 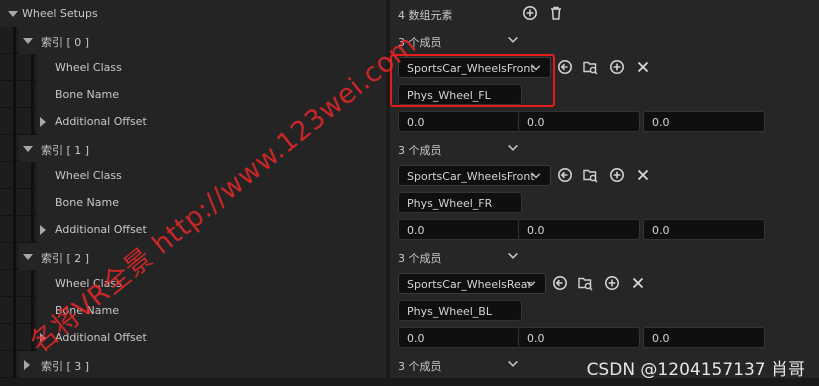 What do you see at coordinates (472, 283) in the screenshot?
I see `wheel-class-combo: SportsCar_WheelsRear` at bounding box center [472, 283].